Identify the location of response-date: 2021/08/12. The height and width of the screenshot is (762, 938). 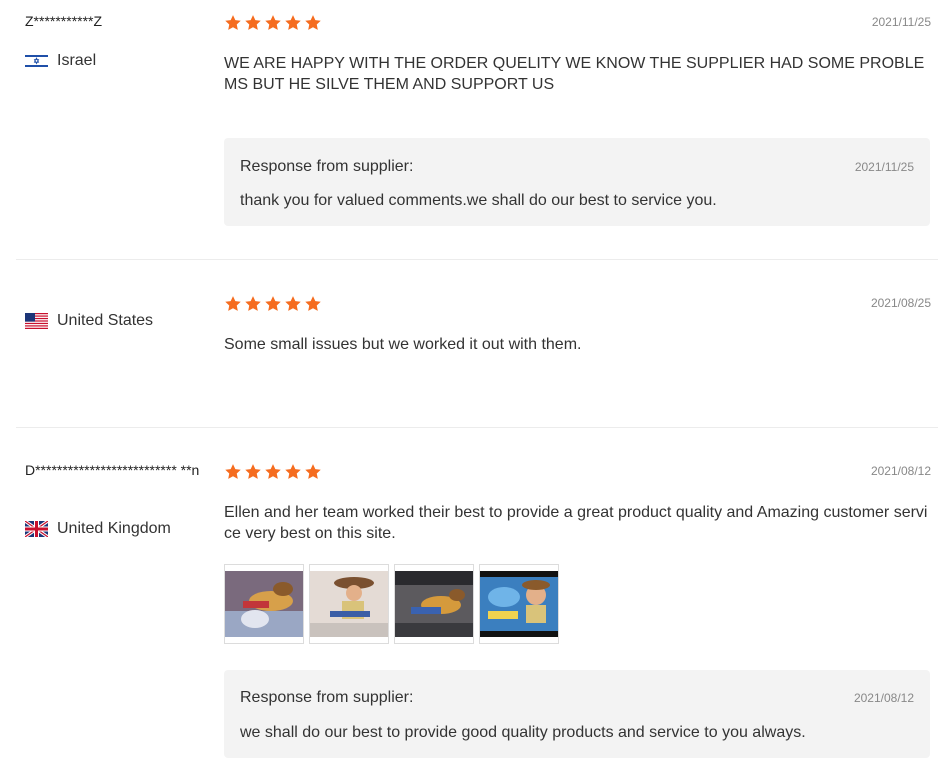
(883, 698).